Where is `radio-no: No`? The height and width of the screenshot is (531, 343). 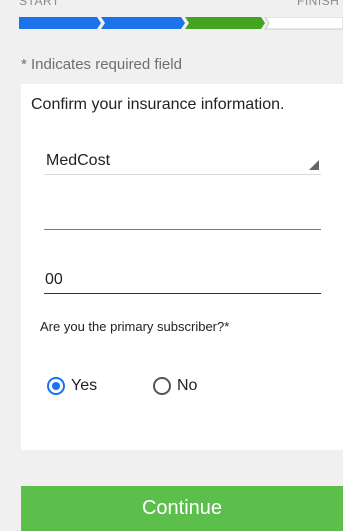
radio-no: No is located at coordinates (175, 386).